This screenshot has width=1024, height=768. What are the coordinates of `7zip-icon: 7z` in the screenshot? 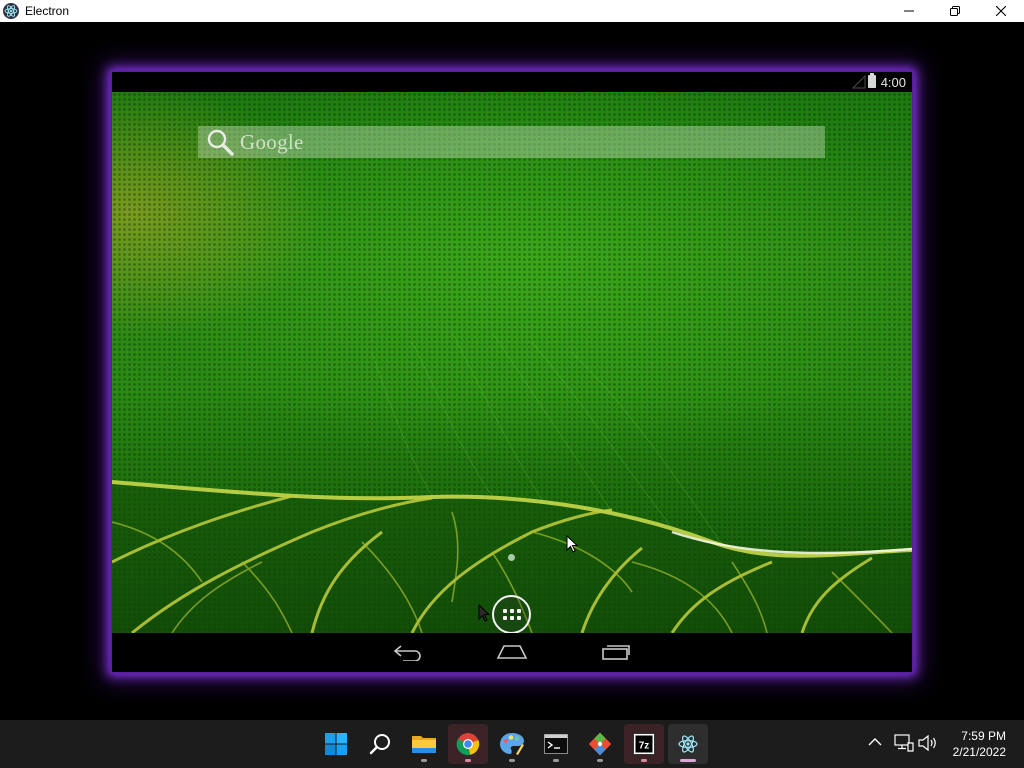 It's located at (644, 744).